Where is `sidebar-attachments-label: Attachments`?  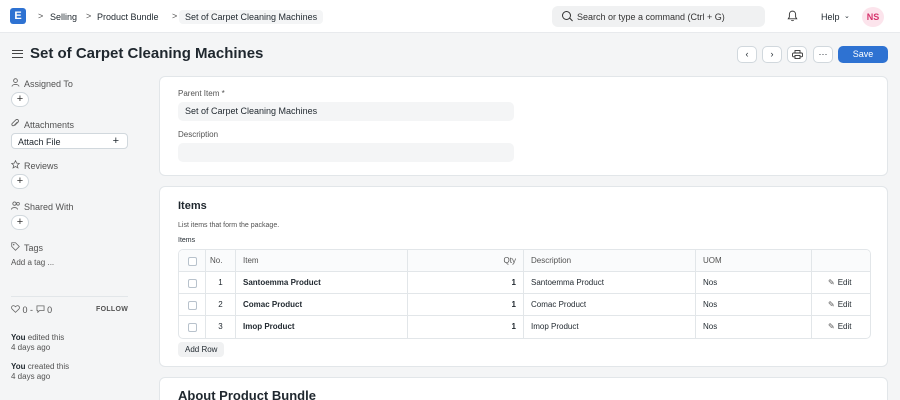
sidebar-attachments-label: Attachments is located at coordinates (49, 125).